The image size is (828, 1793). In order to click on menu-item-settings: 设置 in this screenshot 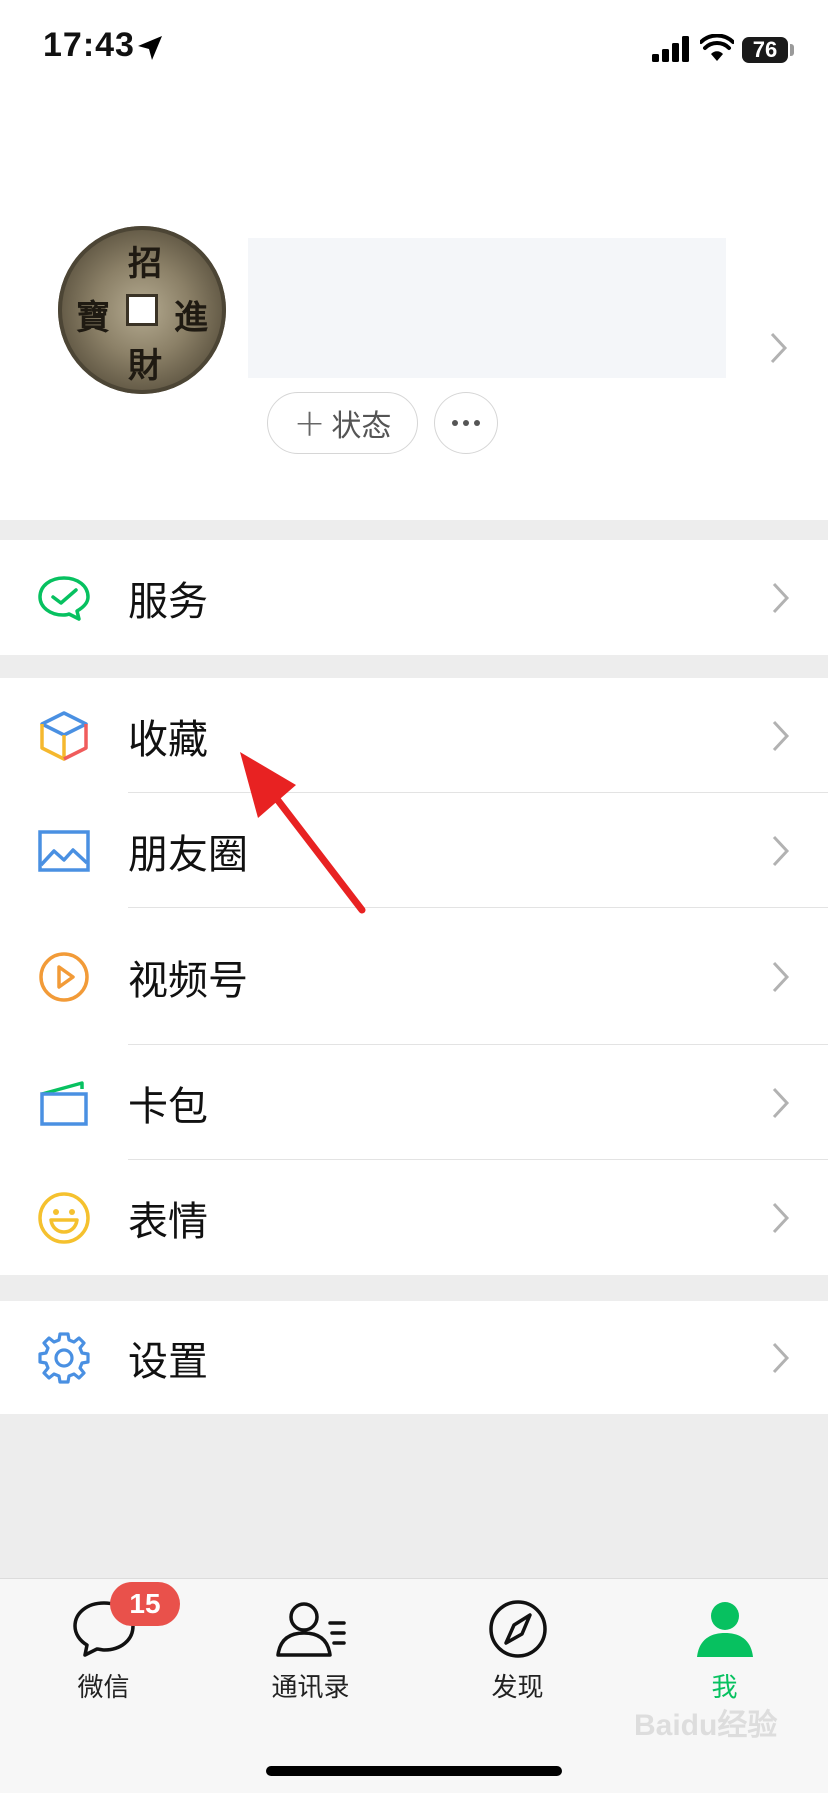, I will do `click(414, 1357)`.